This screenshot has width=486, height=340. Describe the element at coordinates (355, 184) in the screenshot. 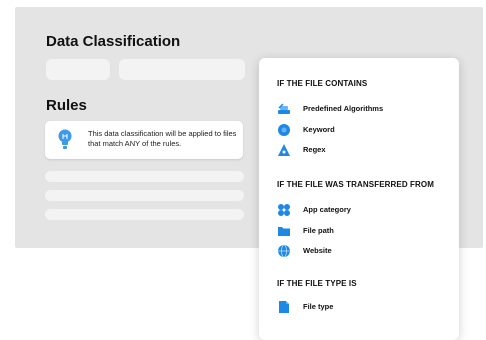

I see `section-heading-transferred-from: IF THE FILE WAS TRANSFERRED FROM` at that location.